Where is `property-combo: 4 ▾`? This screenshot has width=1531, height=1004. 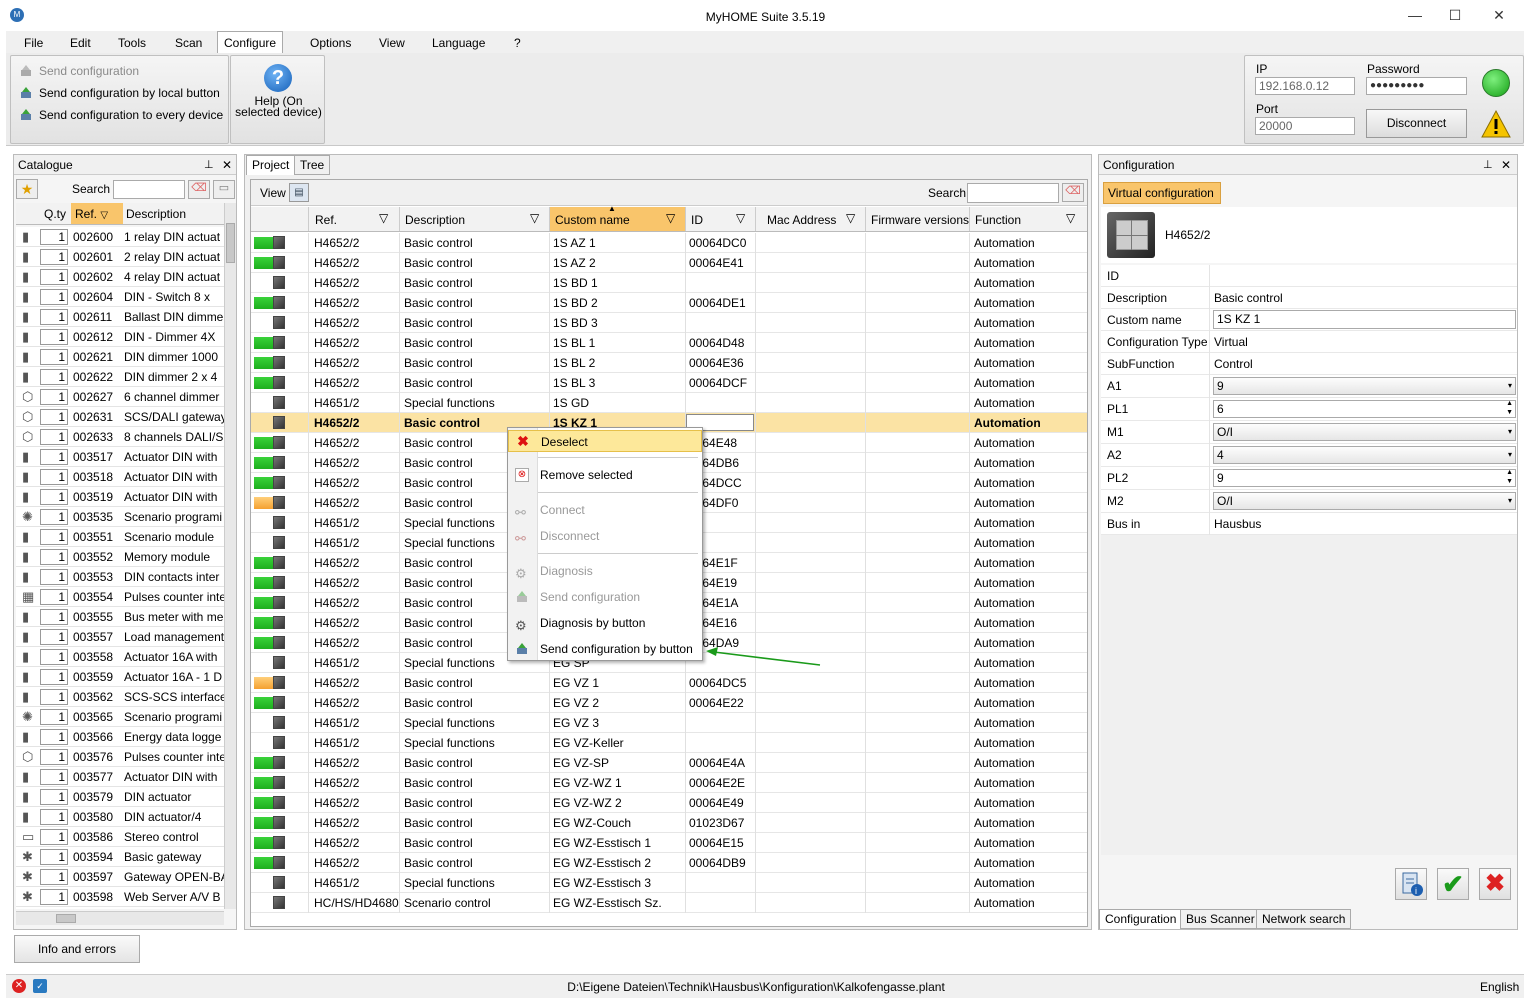 property-combo: 4 ▾ is located at coordinates (1364, 455).